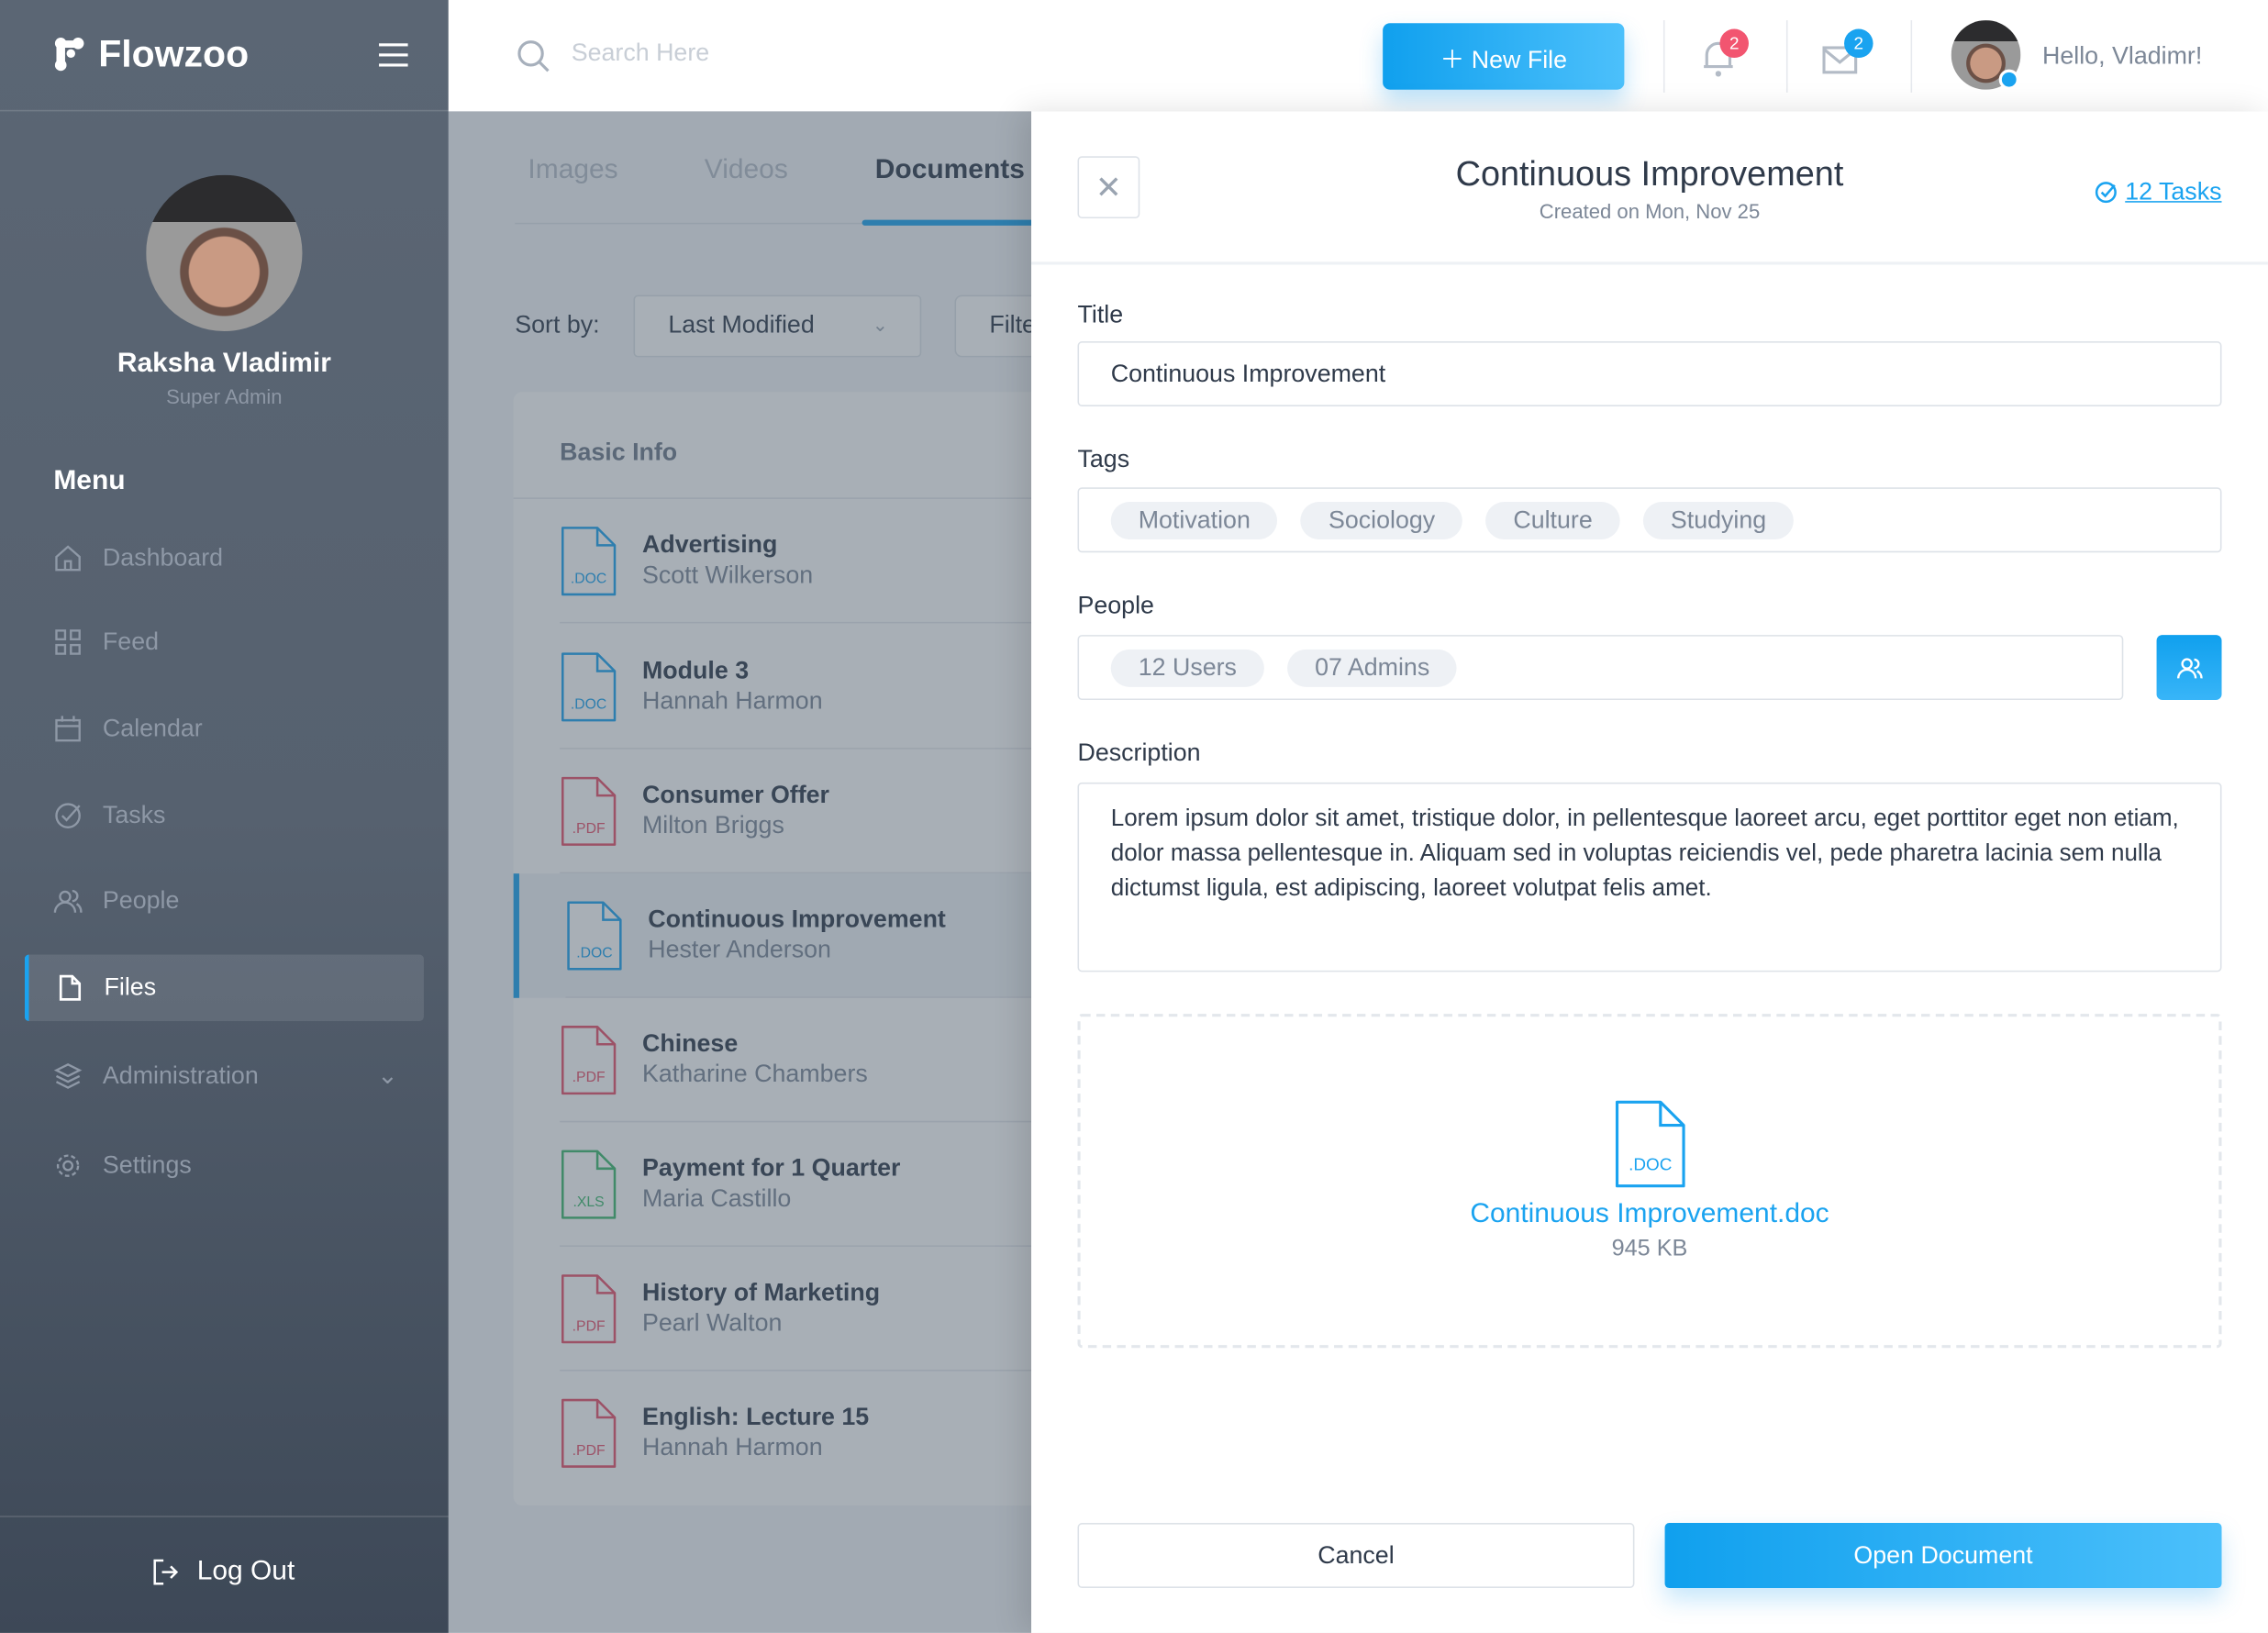  I want to click on sidebar-item-label: Feed, so click(131, 642).